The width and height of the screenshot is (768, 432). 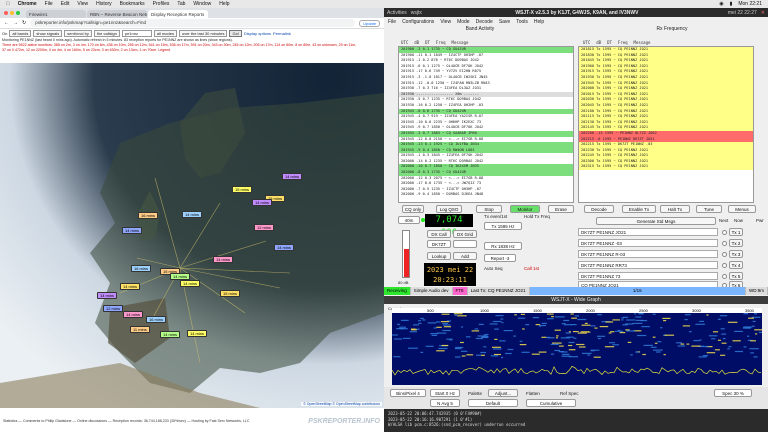 What do you see at coordinates (639, 209) in the screenshot?
I see `enable-tx-button: Enable Tx` at bounding box center [639, 209].